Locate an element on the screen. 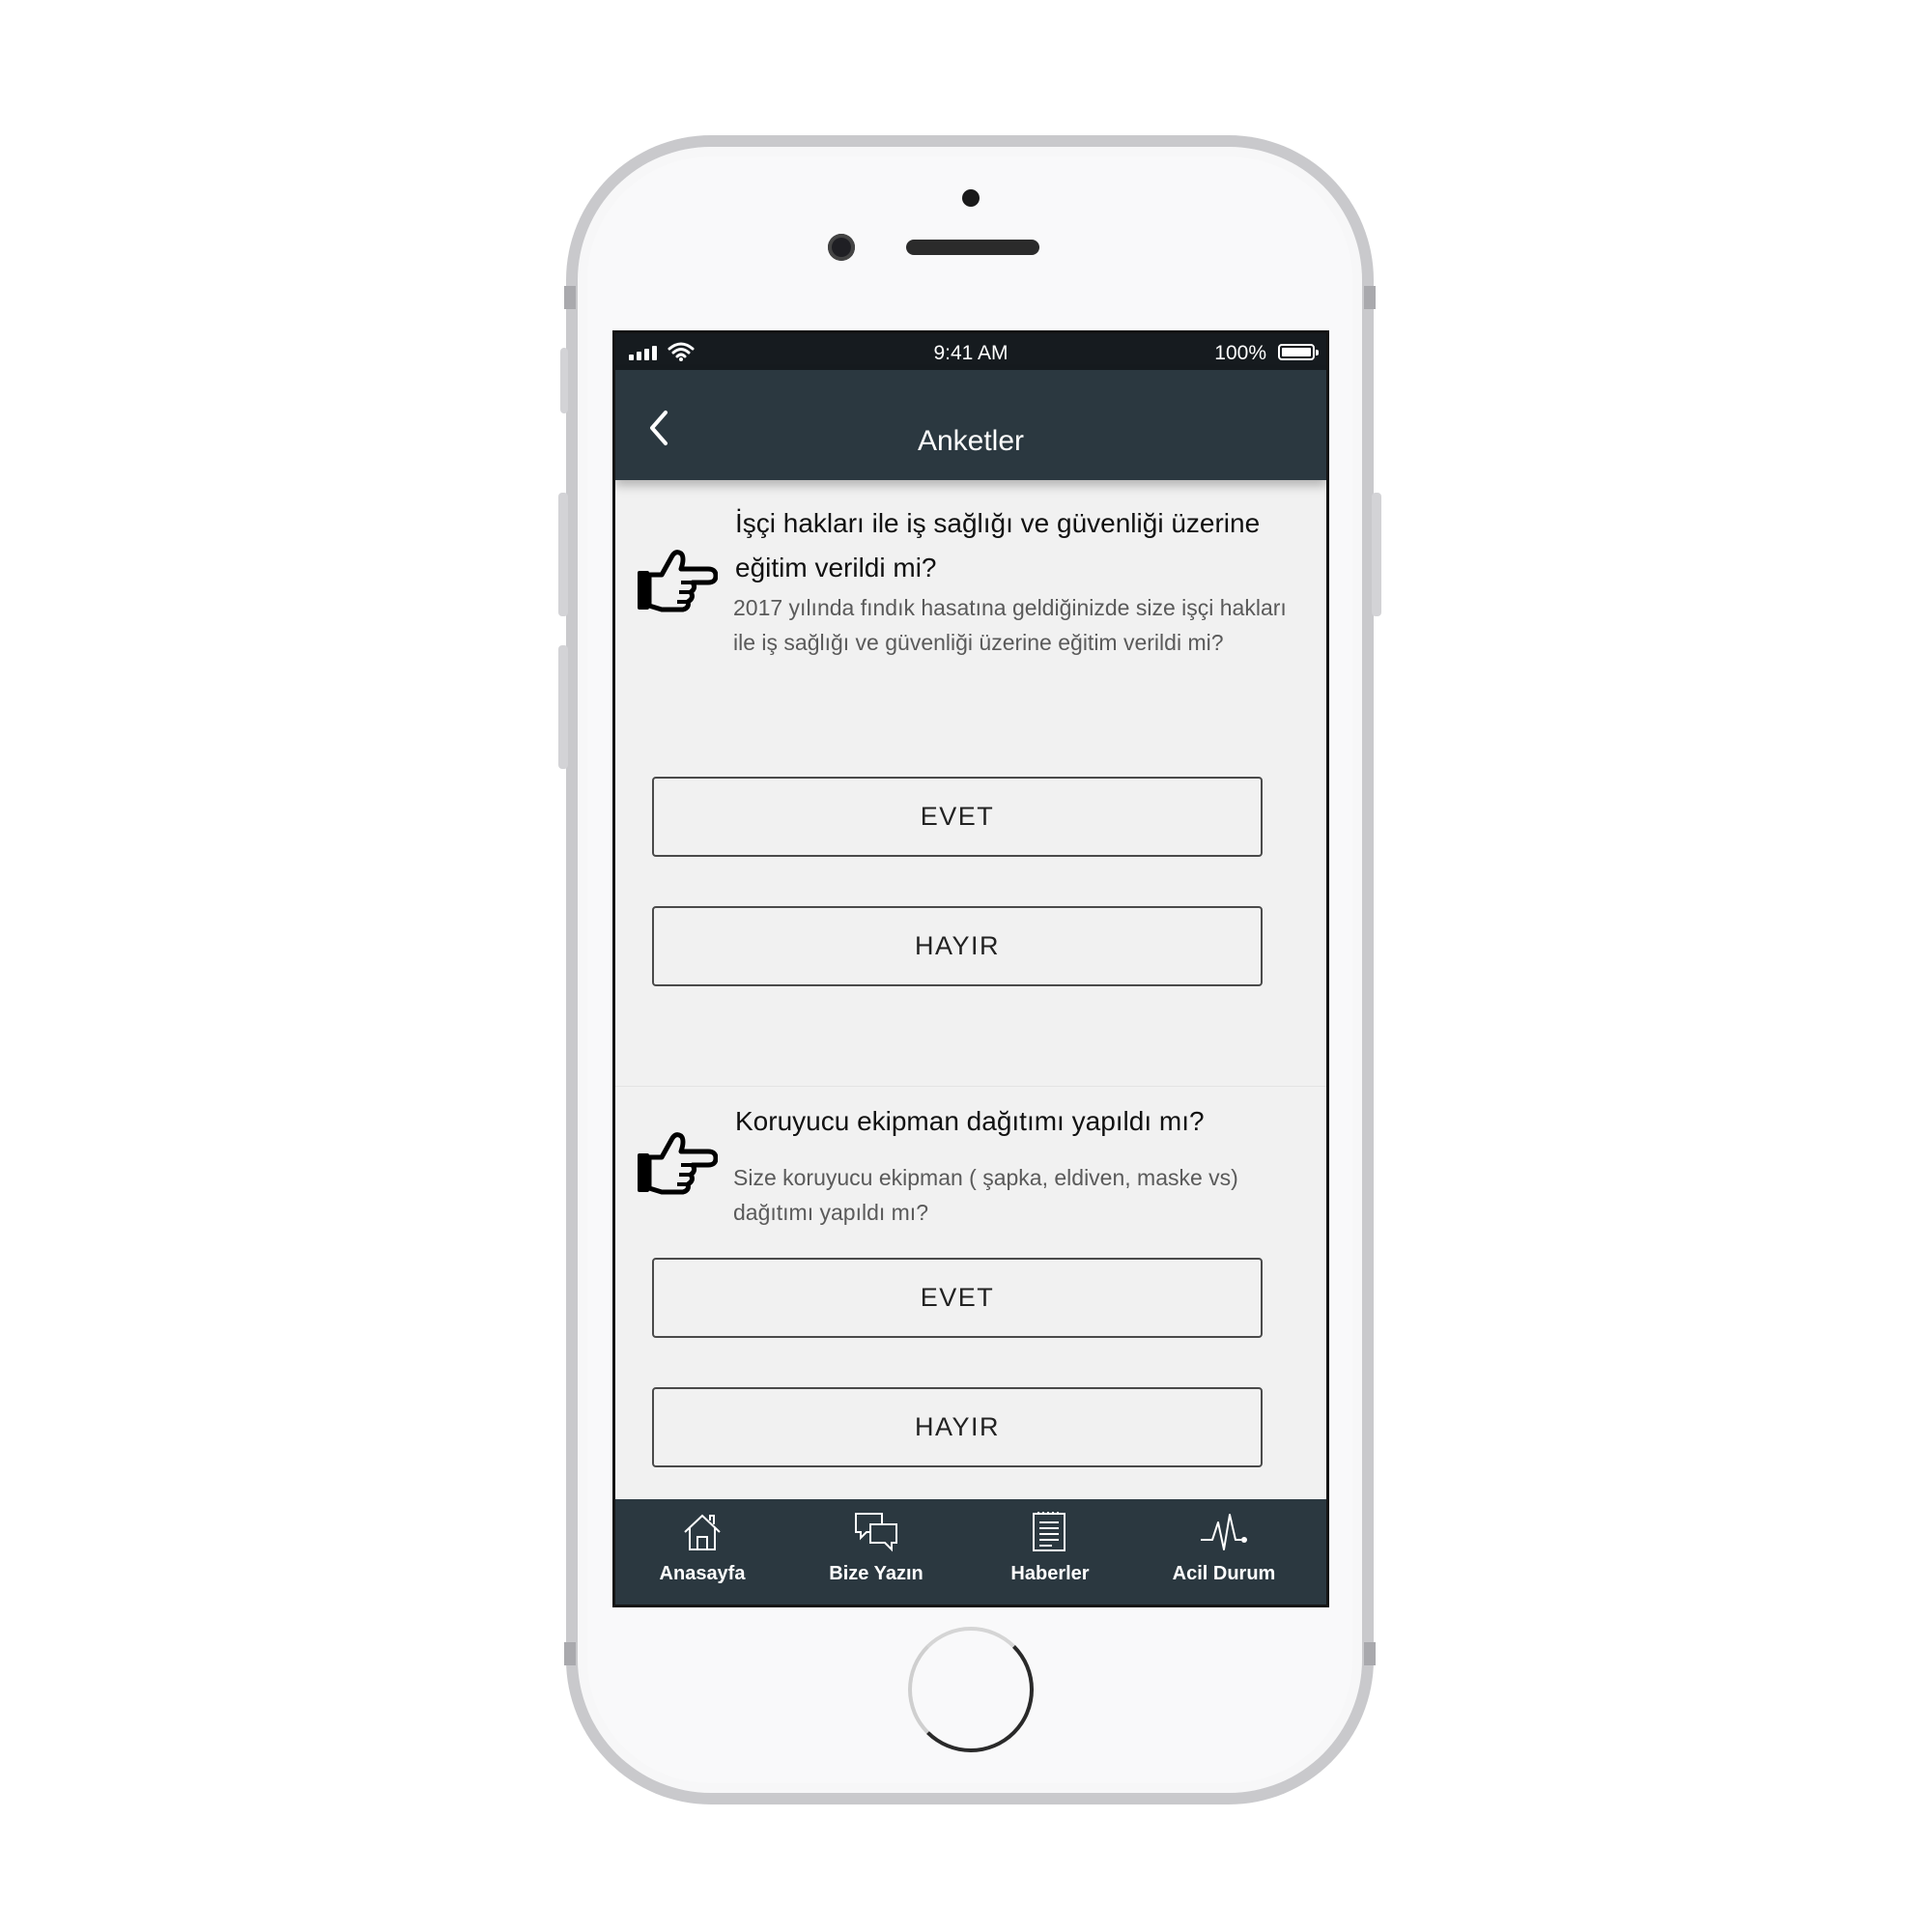  home-button is located at coordinates (971, 1689).